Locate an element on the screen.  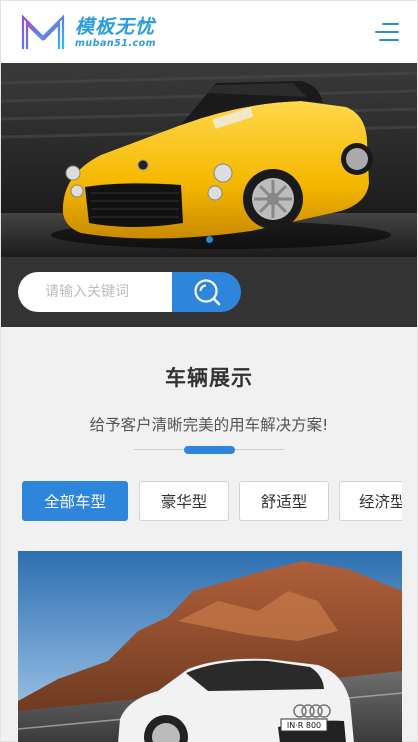
search-icon is located at coordinates (206, 292).